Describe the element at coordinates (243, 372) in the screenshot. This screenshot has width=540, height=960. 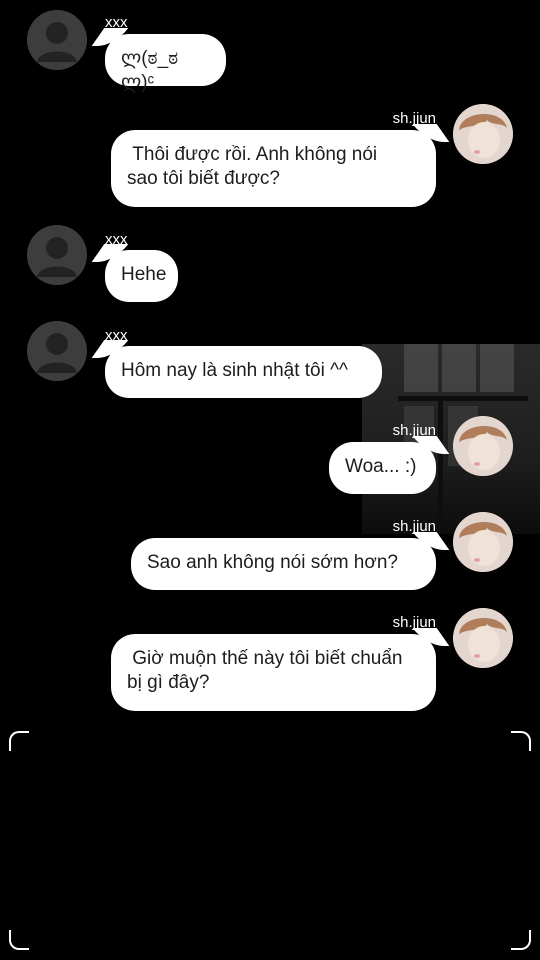
I see `message-bubble: Hôm nay là sinh nhật tôi ^^` at that location.